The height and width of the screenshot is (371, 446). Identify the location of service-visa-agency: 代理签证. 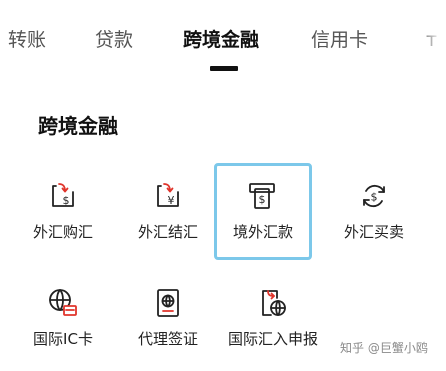
(168, 316).